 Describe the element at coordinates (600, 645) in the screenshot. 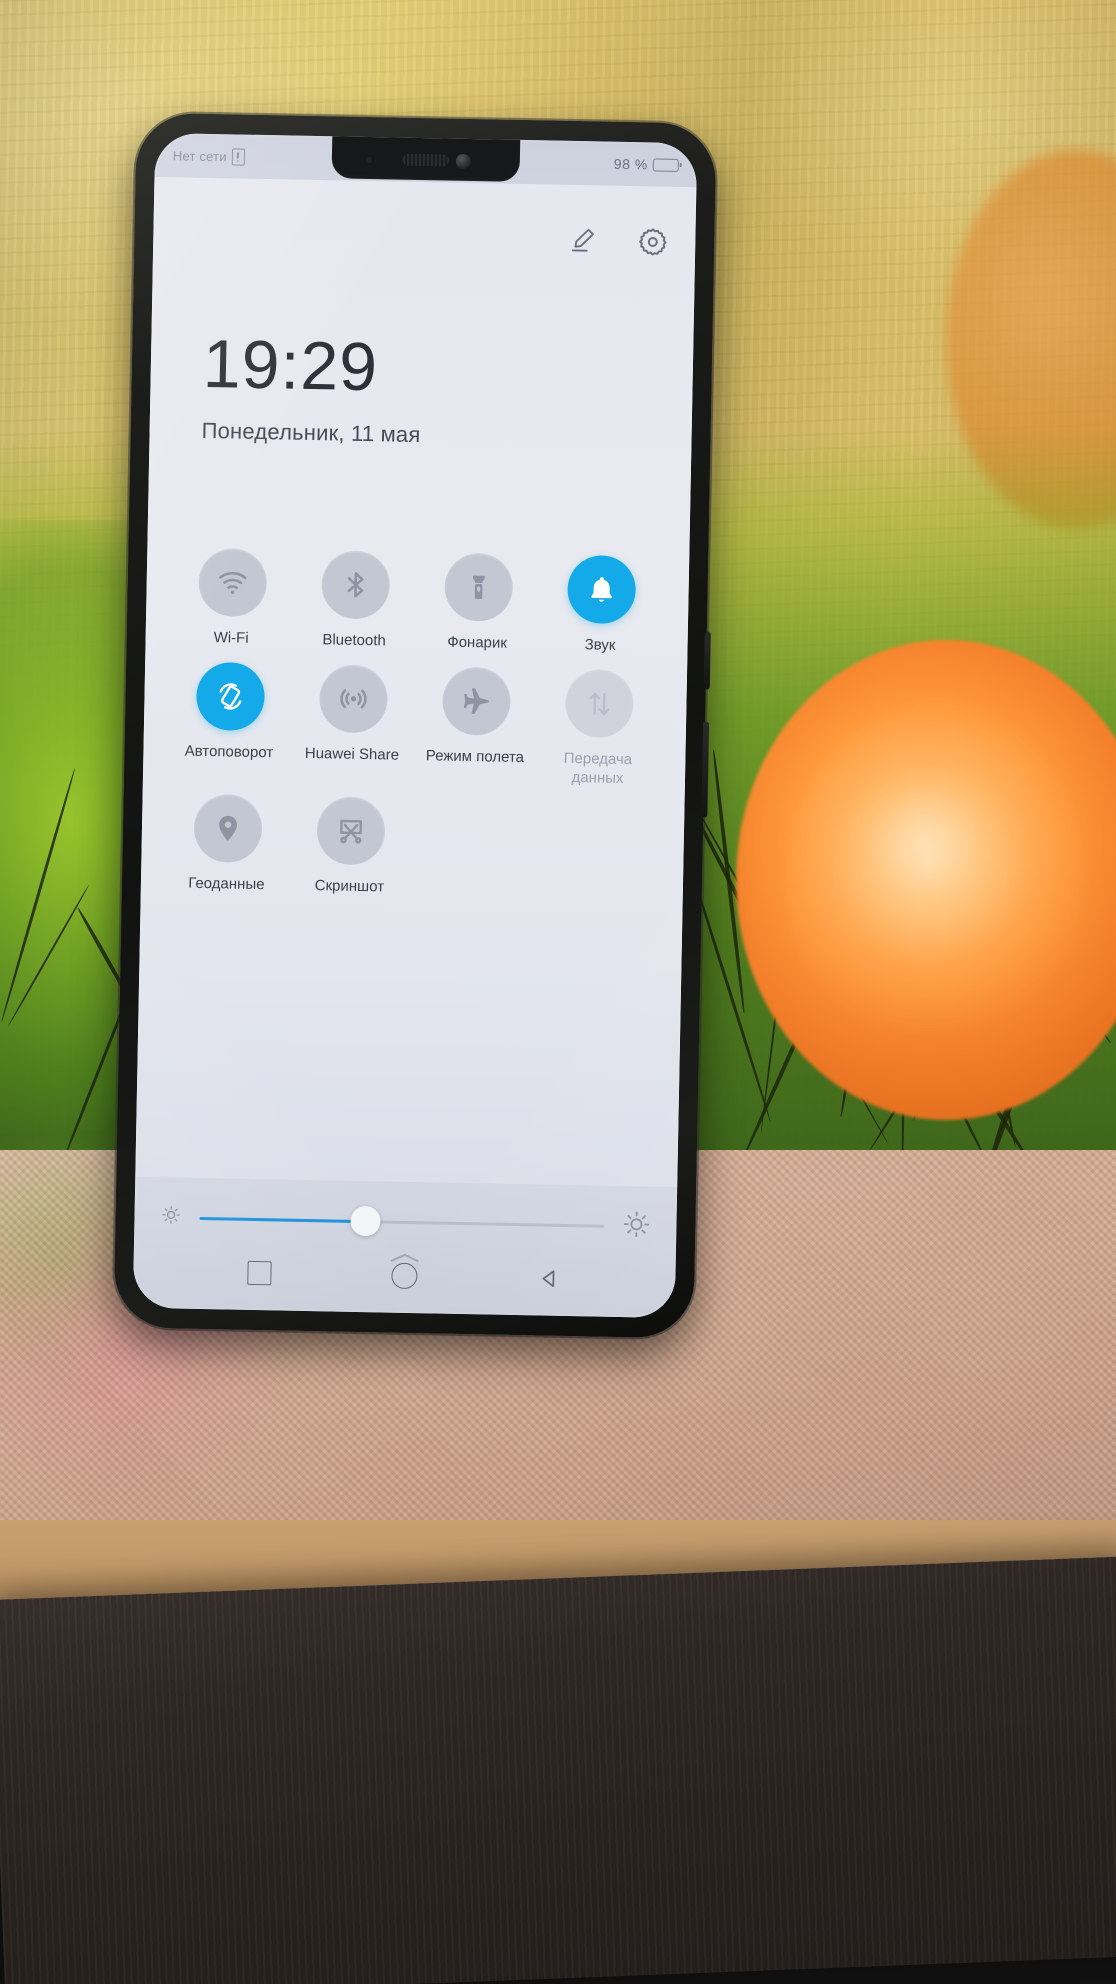

I see `quick-toggle-label: Звук` at that location.